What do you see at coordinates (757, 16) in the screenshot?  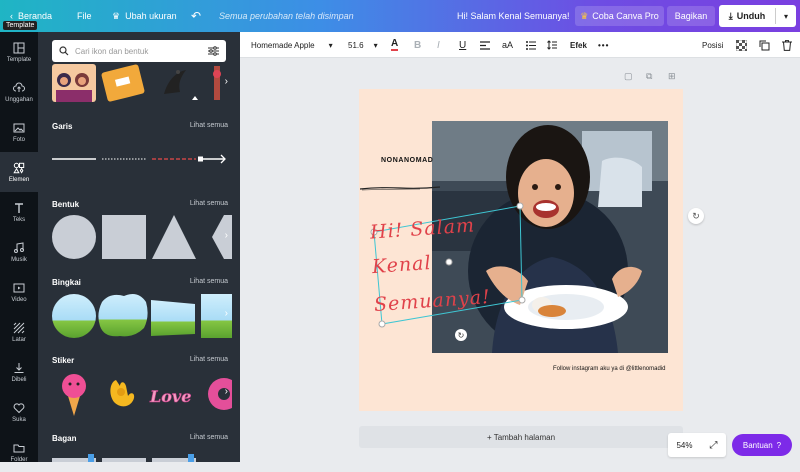 I see `download-button: ⤓ Unduh ▾` at bounding box center [757, 16].